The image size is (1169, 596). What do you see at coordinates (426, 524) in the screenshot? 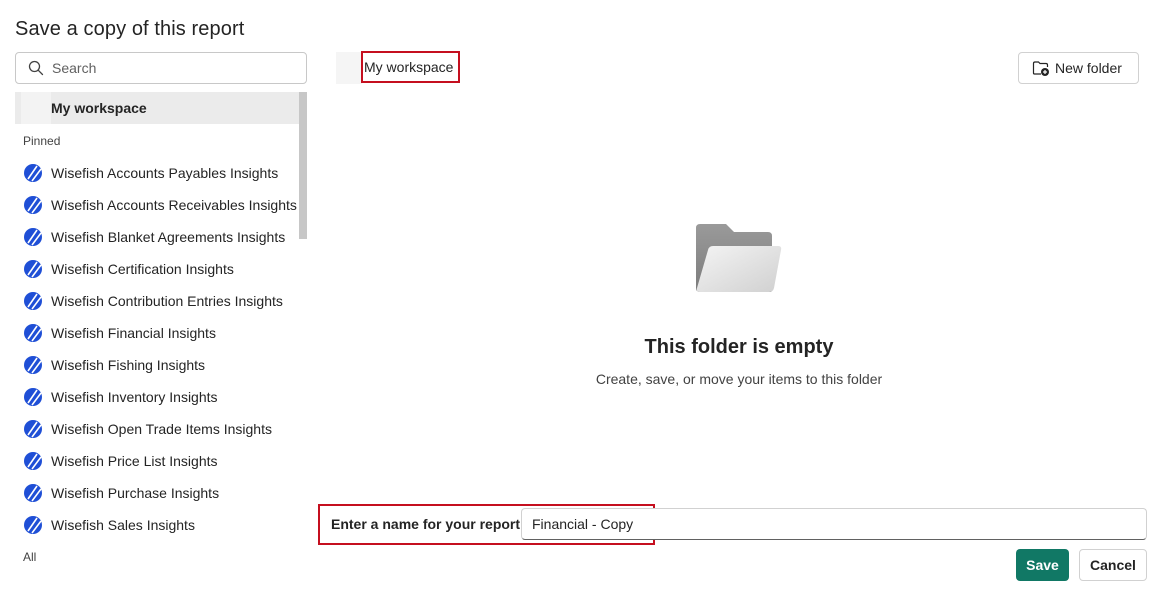
I see `report-name-label: Enter a name for your report` at bounding box center [426, 524].